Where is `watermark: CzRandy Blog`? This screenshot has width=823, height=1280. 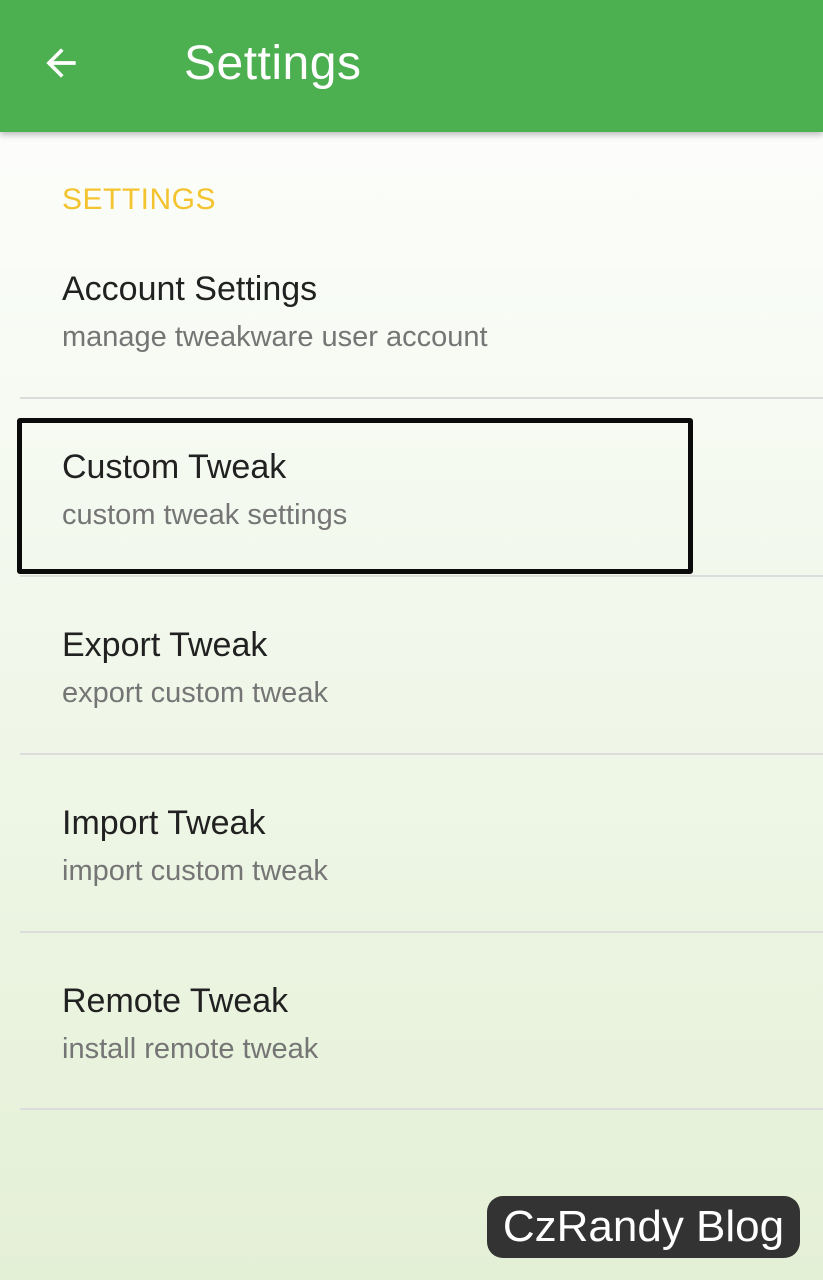 watermark: CzRandy Blog is located at coordinates (643, 1227).